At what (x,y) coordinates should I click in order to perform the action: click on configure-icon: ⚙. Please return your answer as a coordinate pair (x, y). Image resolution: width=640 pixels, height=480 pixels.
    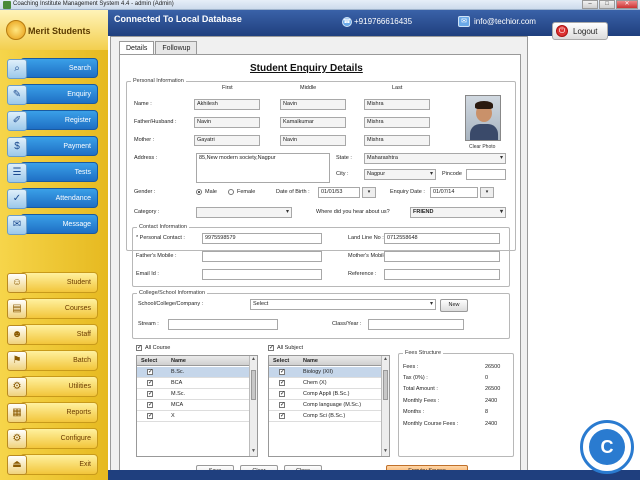
    Looking at the image, I should click on (17, 439).